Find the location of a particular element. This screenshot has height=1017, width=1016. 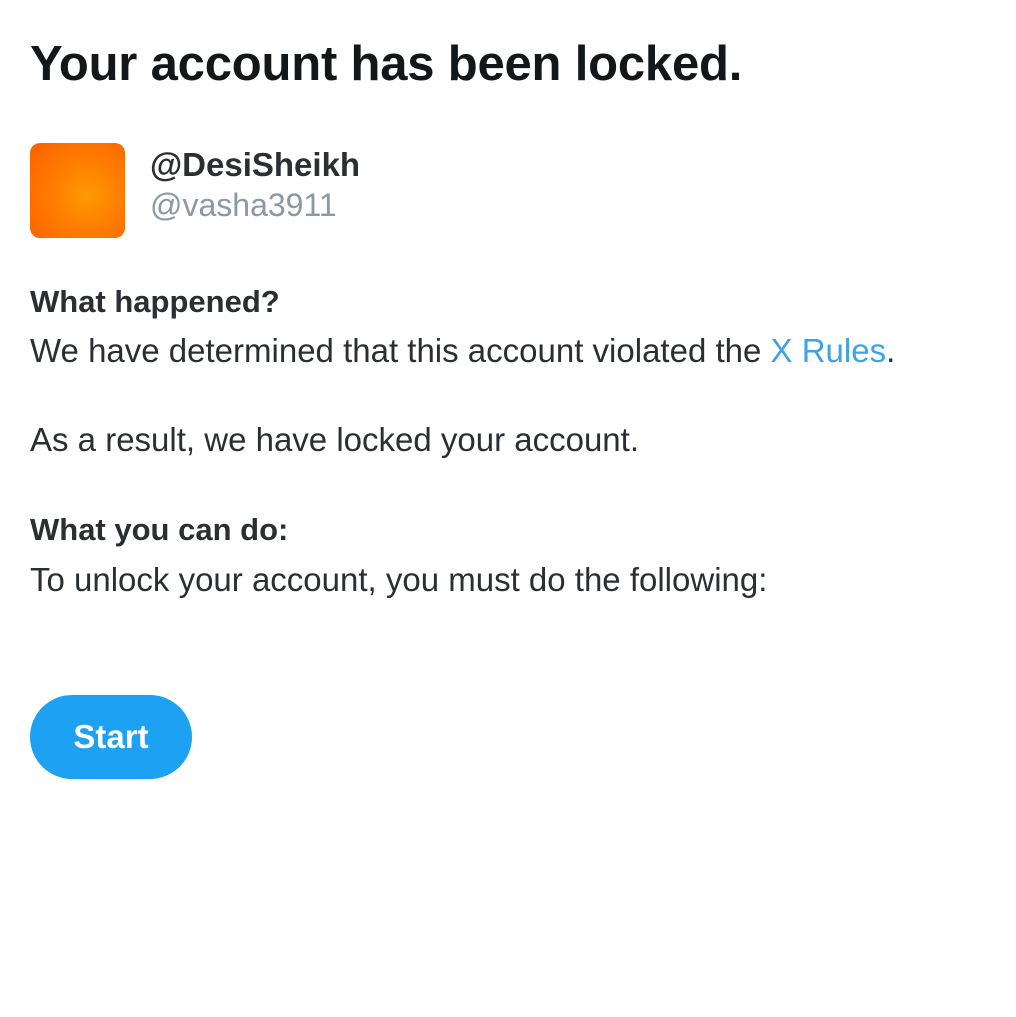

what-happened-heading: What happened? is located at coordinates (155, 301).